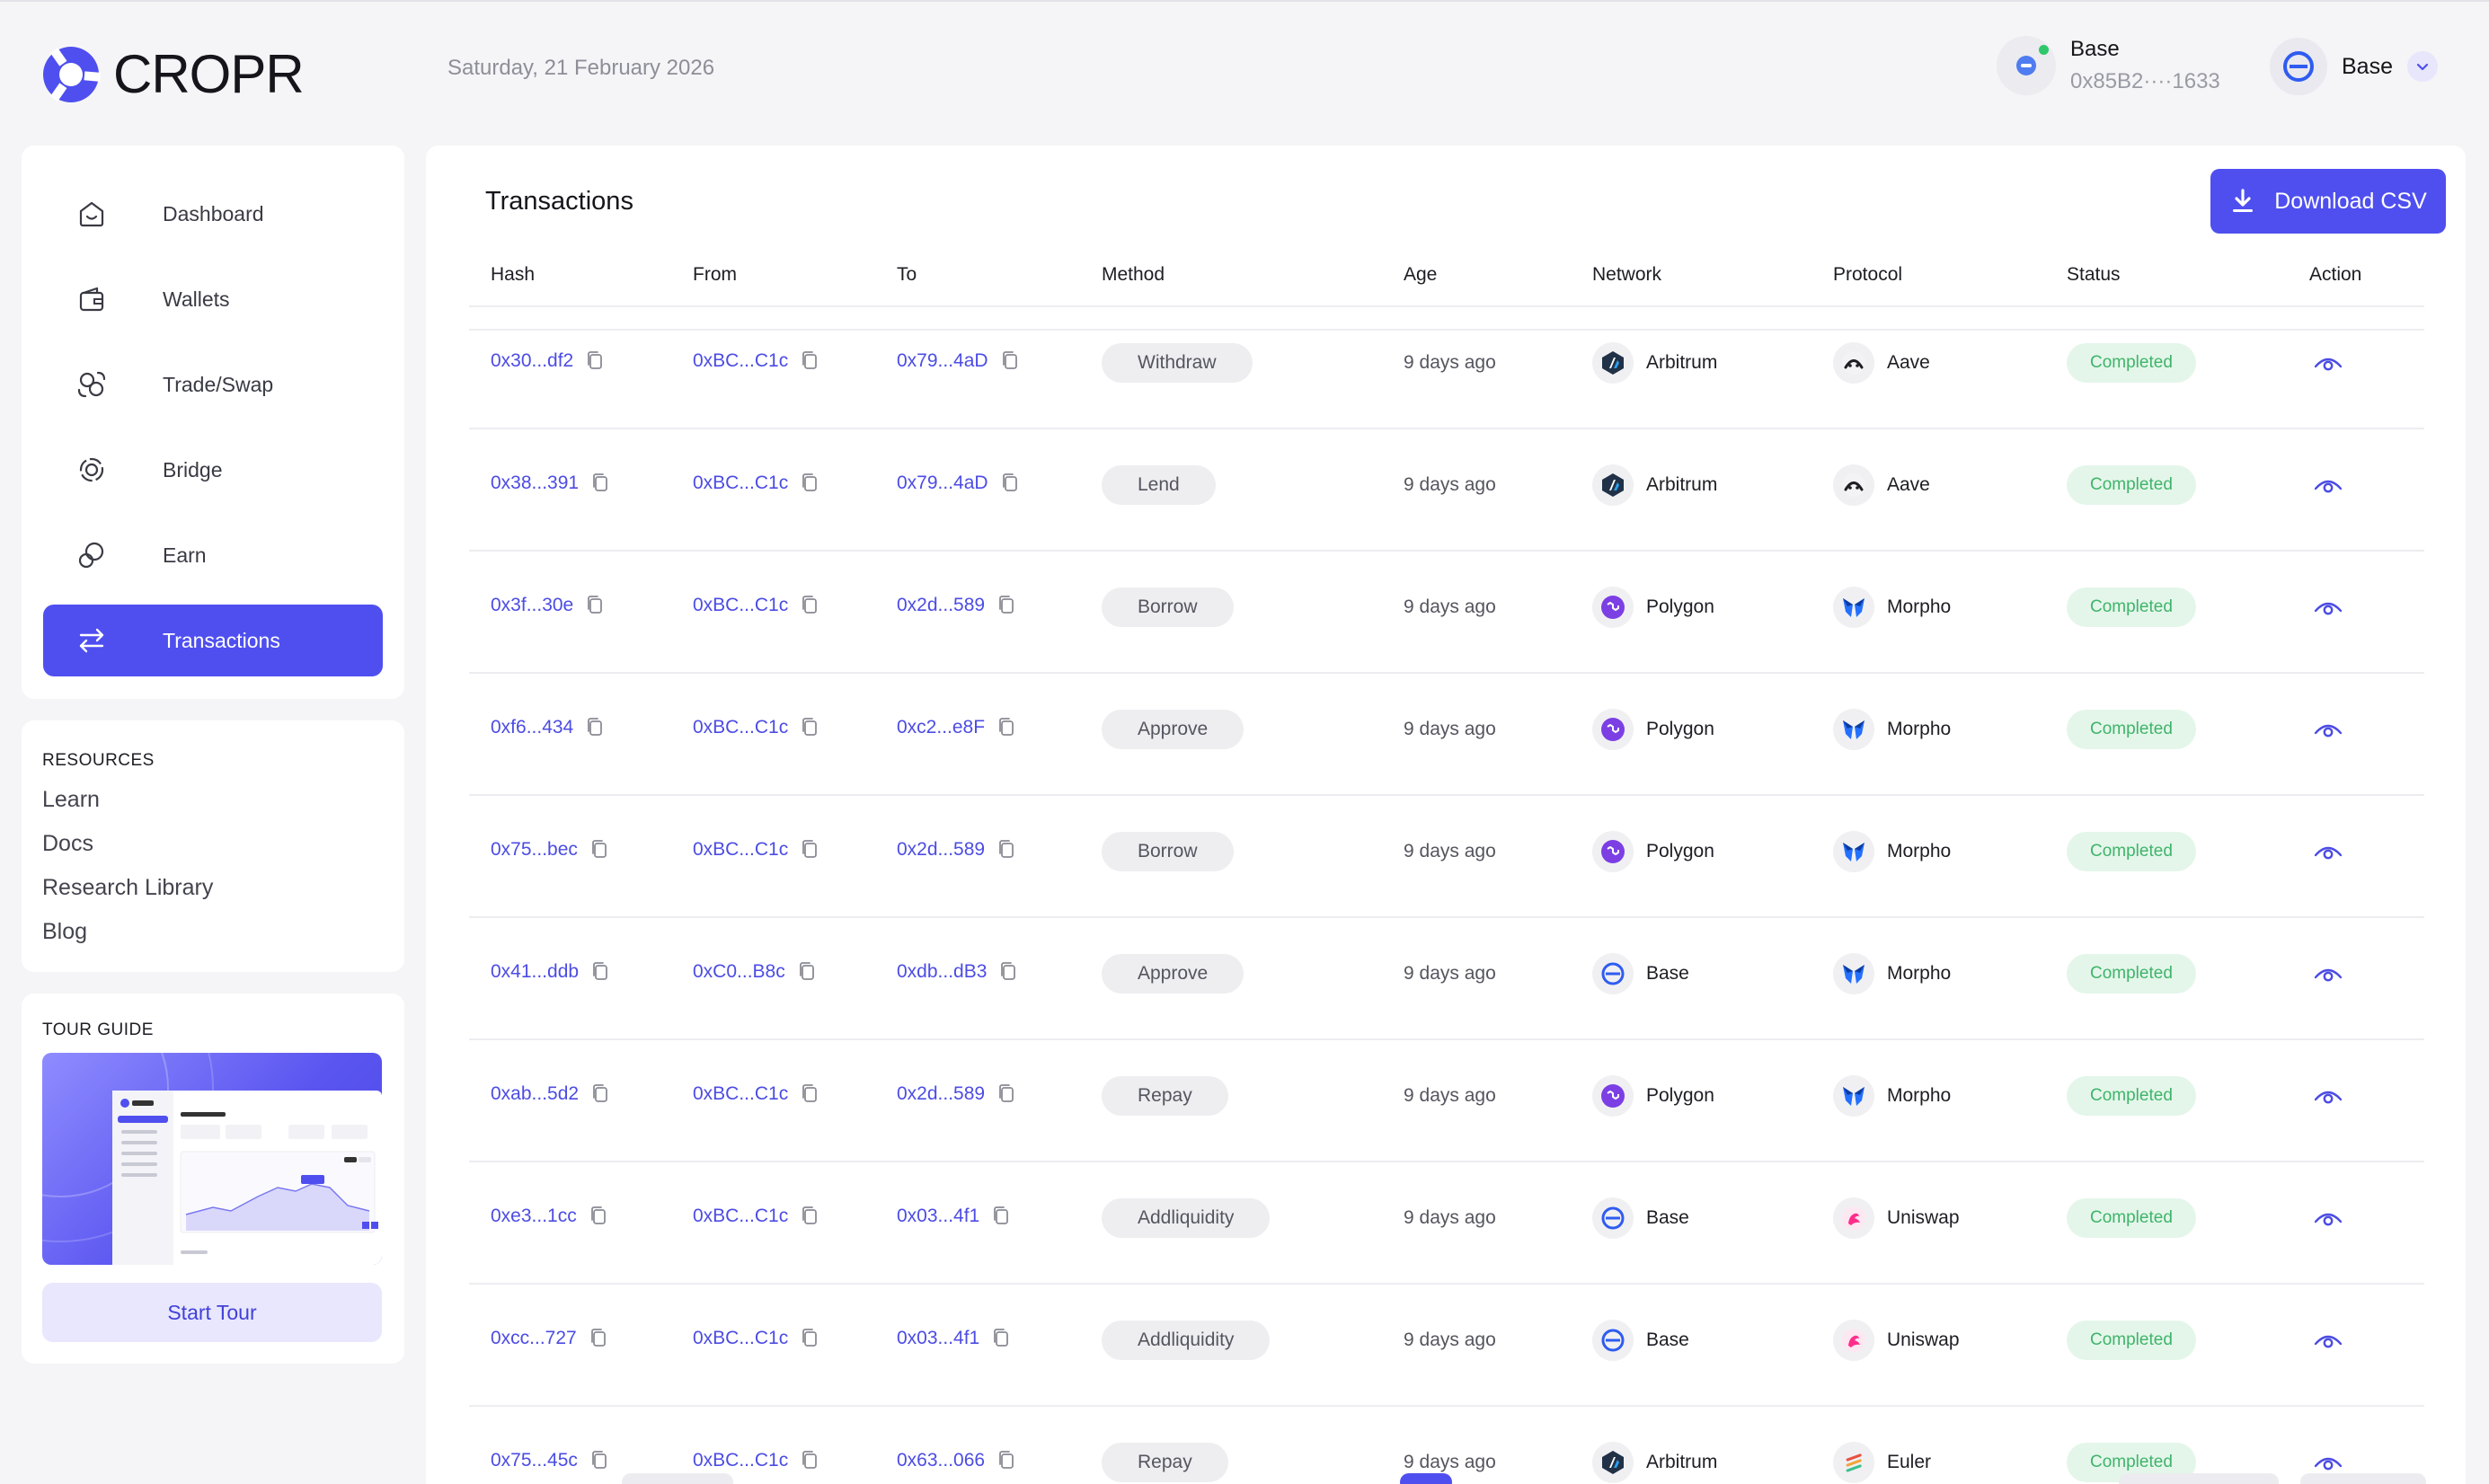 The height and width of the screenshot is (1484, 2489). What do you see at coordinates (213, 214) in the screenshot?
I see `sidebar-item-dashboard: Dashboard` at bounding box center [213, 214].